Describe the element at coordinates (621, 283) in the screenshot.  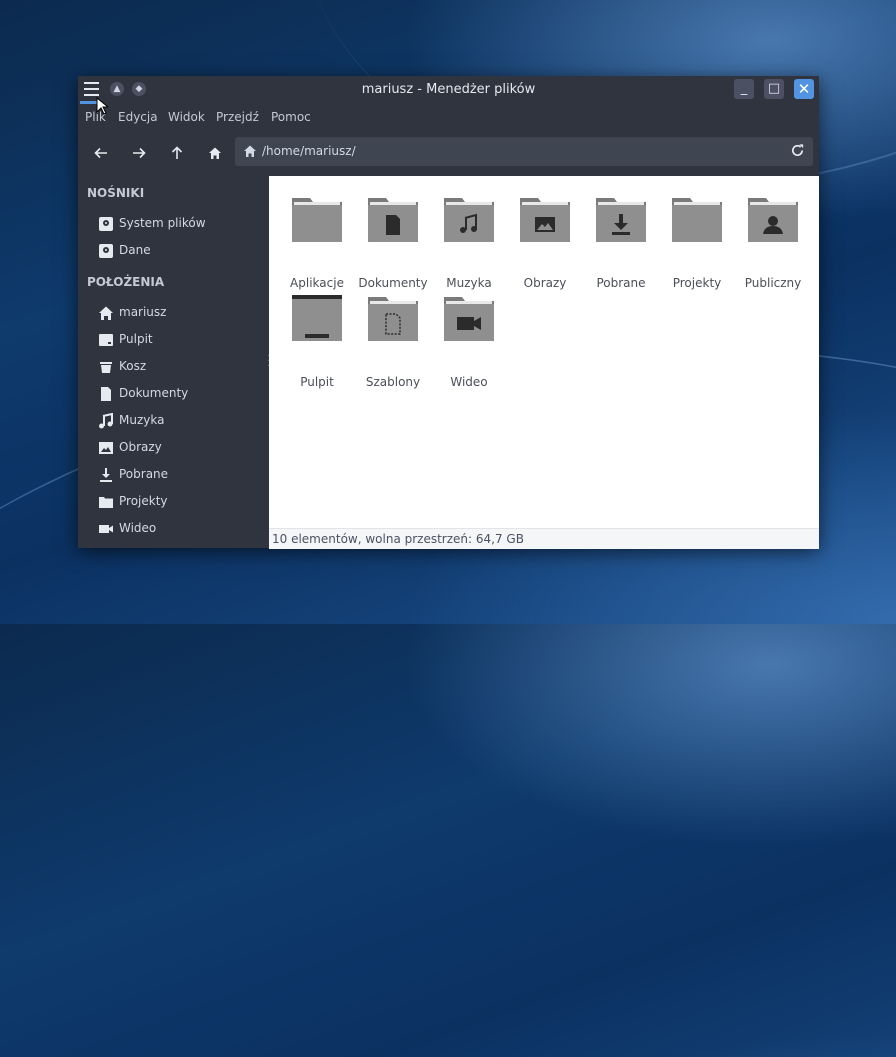
I see `file-label: Pobrane` at that location.